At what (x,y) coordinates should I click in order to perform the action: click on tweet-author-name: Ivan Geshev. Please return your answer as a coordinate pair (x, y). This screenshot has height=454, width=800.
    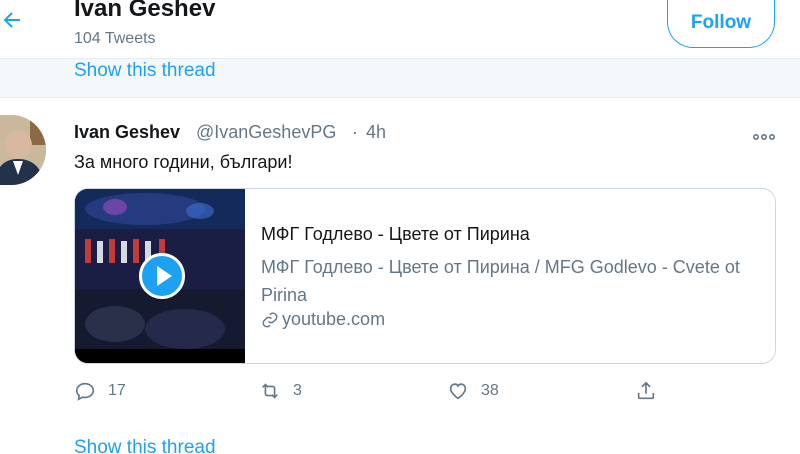
    Looking at the image, I should click on (127, 132).